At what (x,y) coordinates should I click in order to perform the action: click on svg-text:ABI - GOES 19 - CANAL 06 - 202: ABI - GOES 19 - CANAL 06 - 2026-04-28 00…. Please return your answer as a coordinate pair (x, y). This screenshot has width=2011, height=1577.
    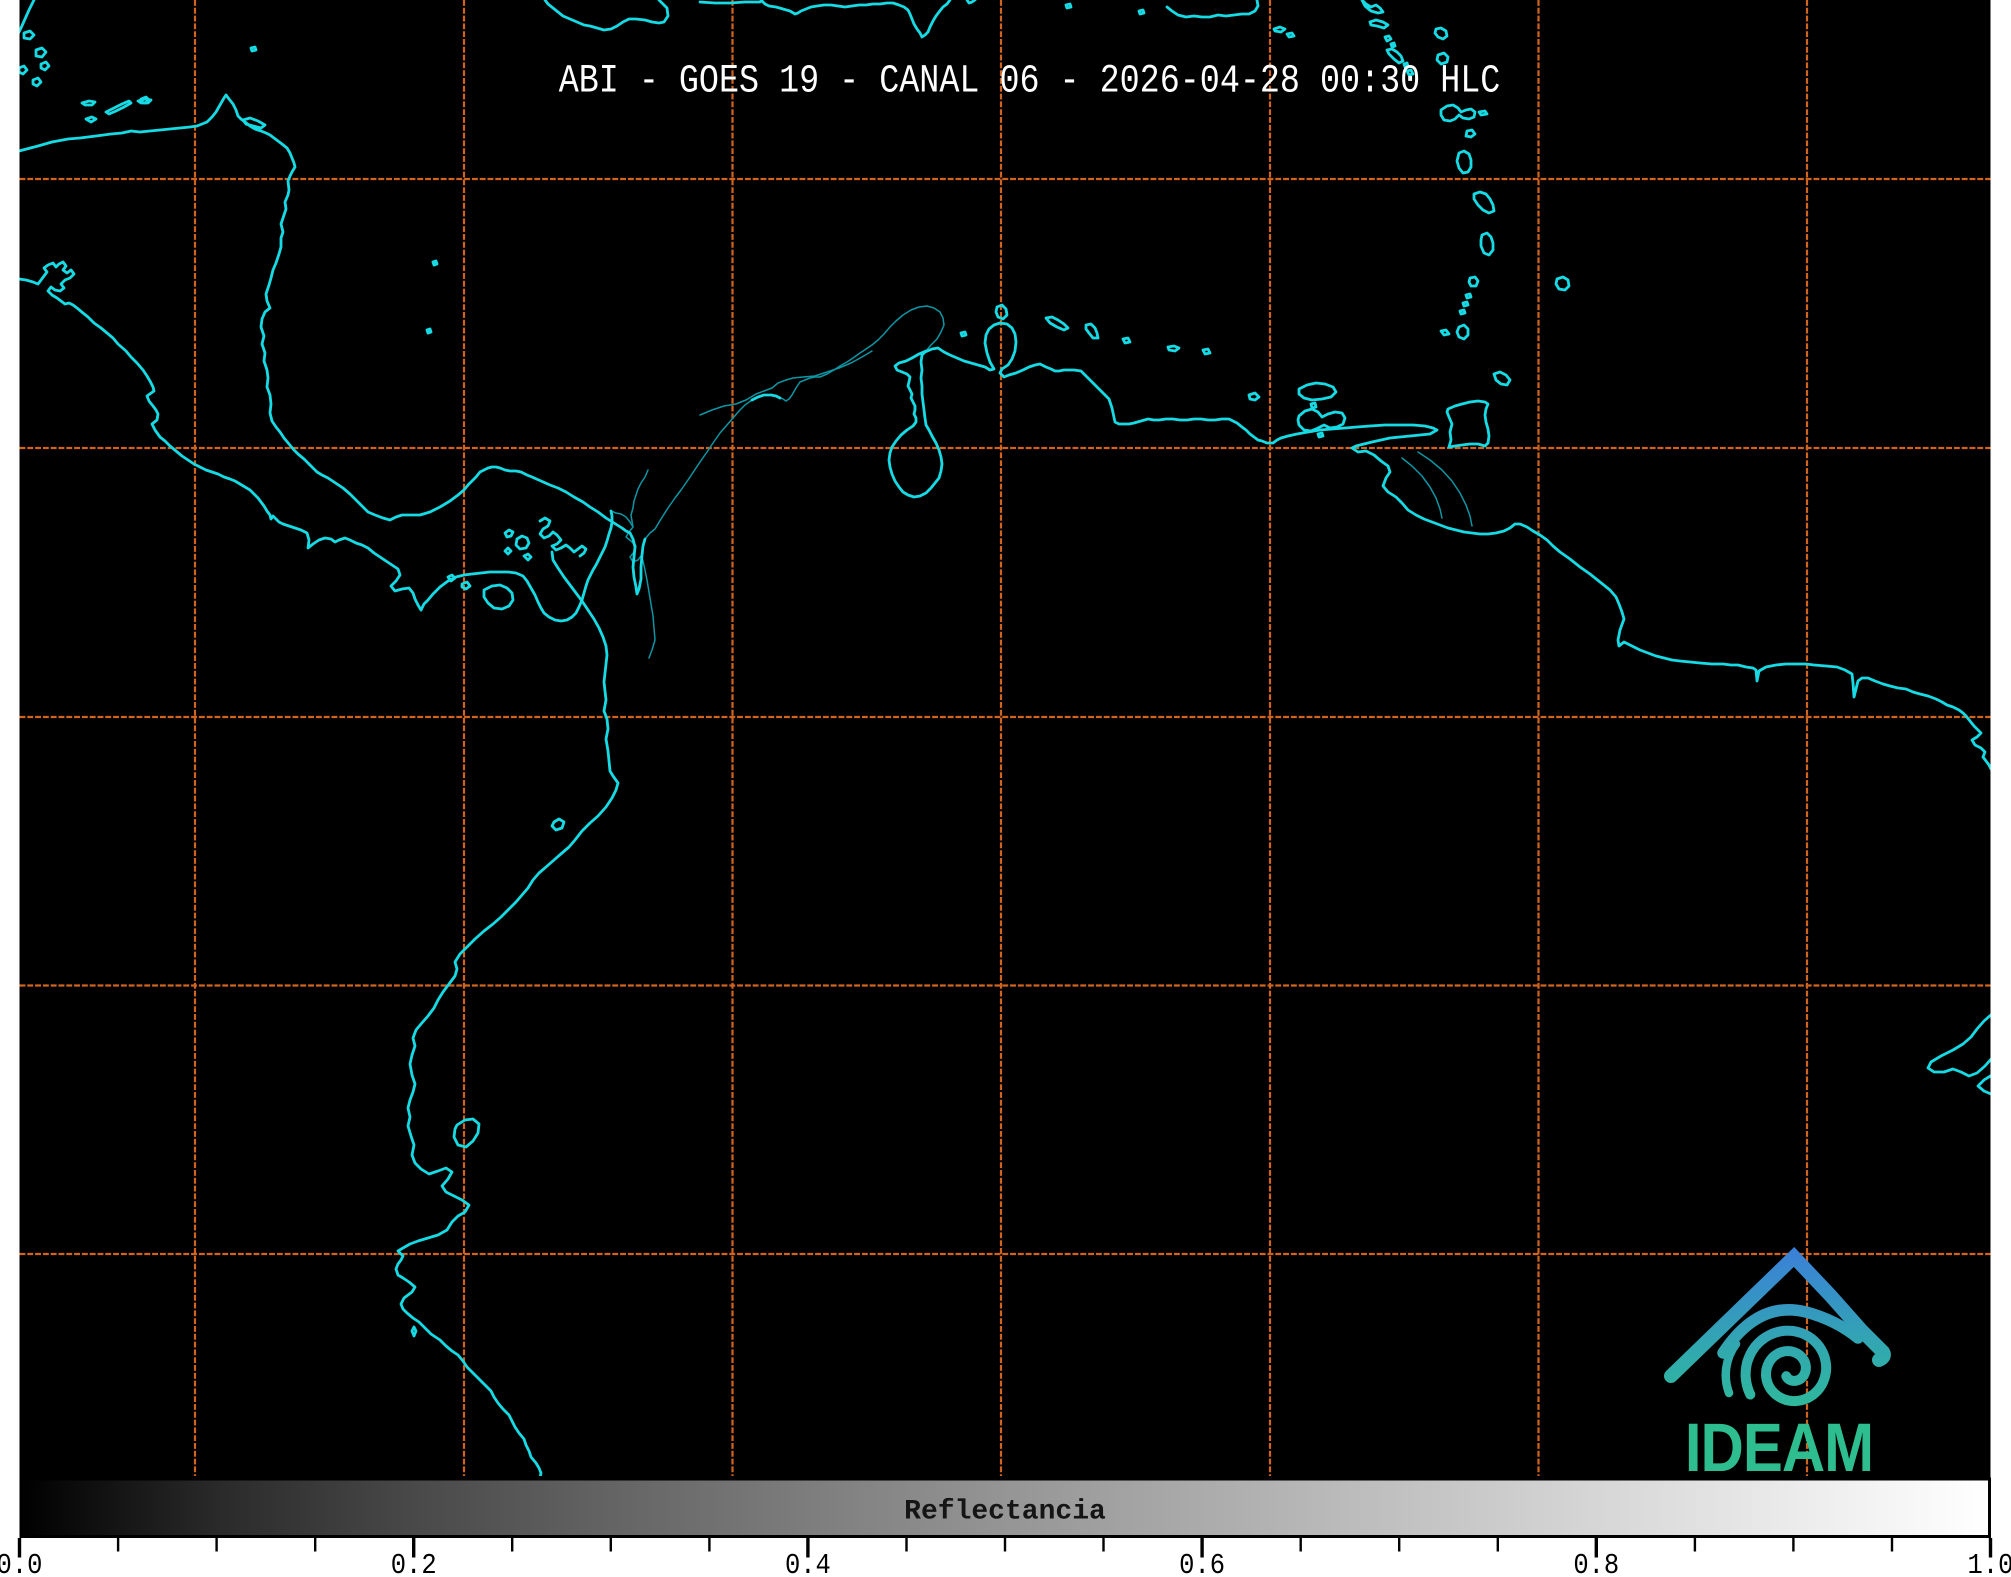
    Looking at the image, I should click on (1030, 82).